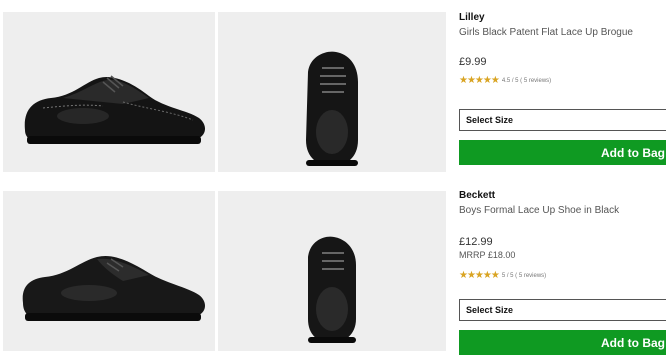 The image size is (666, 355). Describe the element at coordinates (473, 62) in the screenshot. I see `product-price: £9.99` at that location.